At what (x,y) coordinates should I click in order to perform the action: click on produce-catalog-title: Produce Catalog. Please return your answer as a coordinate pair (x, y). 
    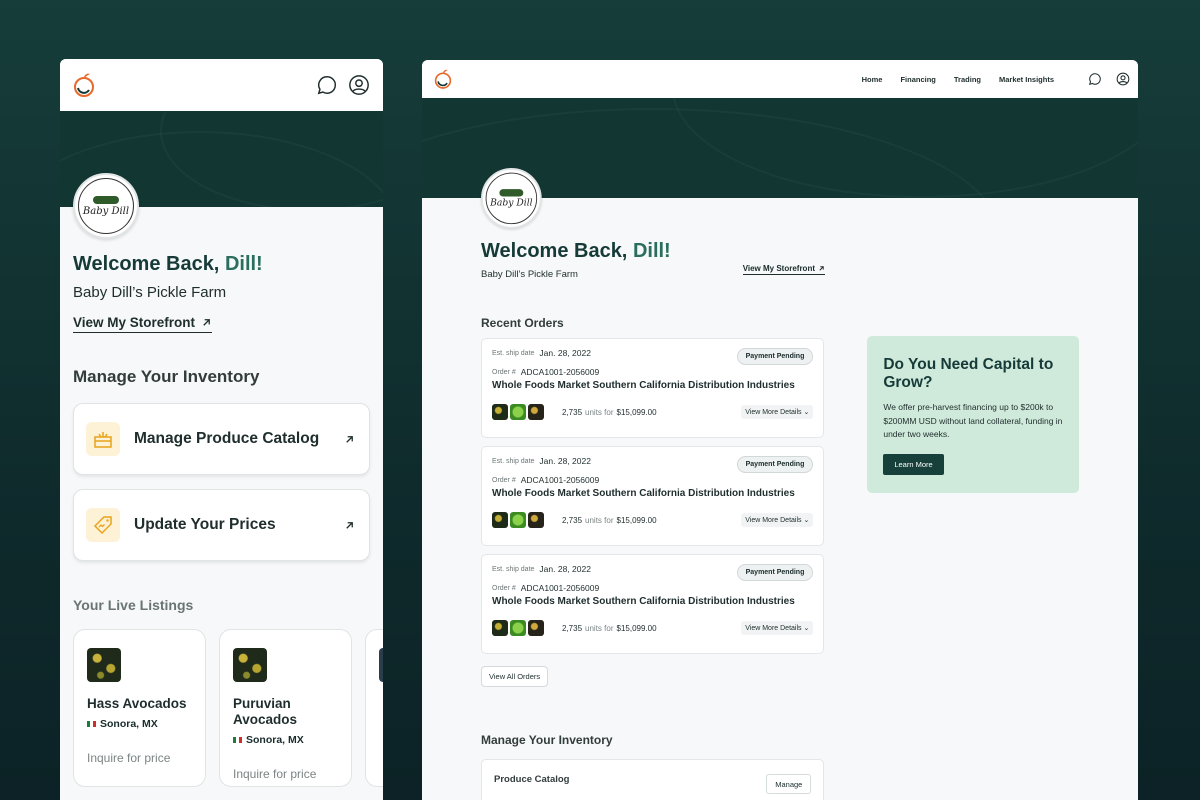
    Looking at the image, I should click on (532, 779).